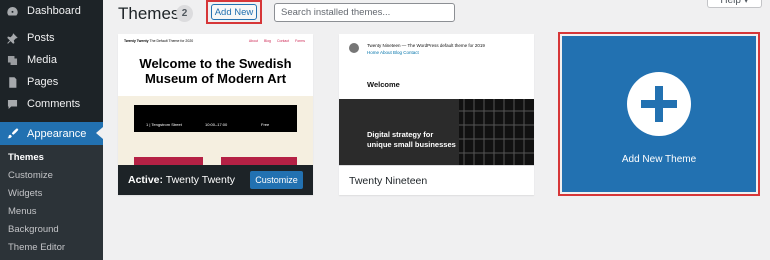 The image size is (770, 260). Describe the element at coordinates (354, 48) in the screenshot. I see `preview-logo-icon` at that location.